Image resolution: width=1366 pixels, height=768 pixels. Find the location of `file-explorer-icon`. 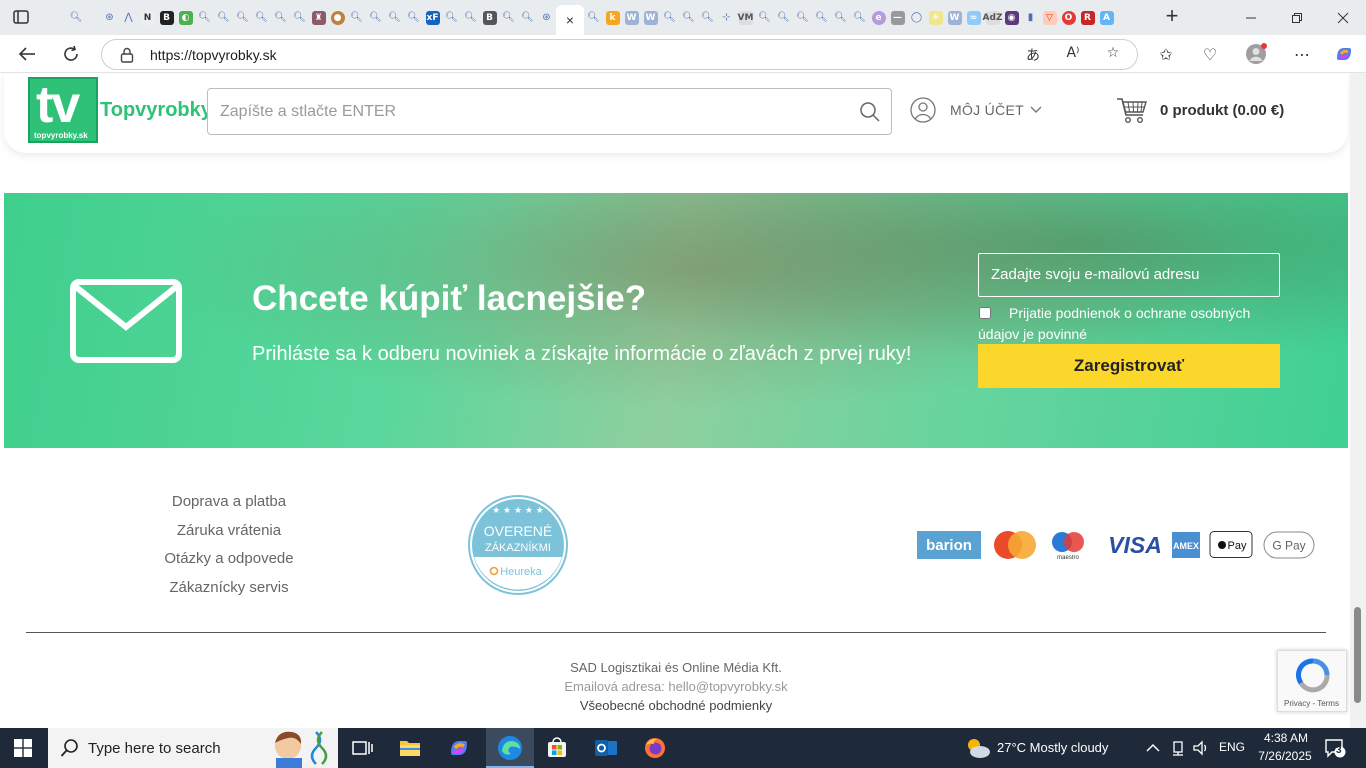

file-explorer-icon is located at coordinates (410, 748).